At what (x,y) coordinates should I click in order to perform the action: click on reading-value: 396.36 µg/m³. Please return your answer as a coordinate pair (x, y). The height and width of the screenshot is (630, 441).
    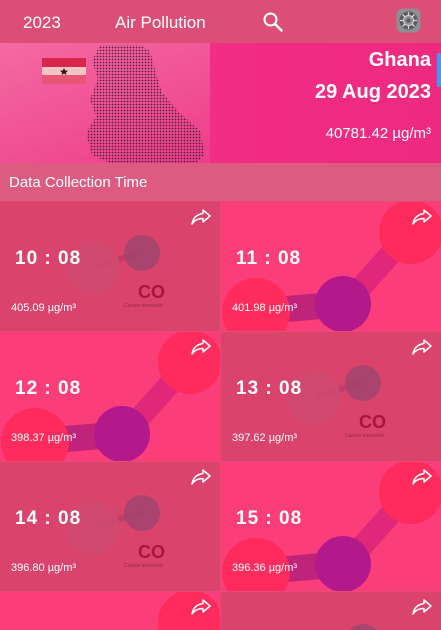
    Looking at the image, I should click on (265, 568).